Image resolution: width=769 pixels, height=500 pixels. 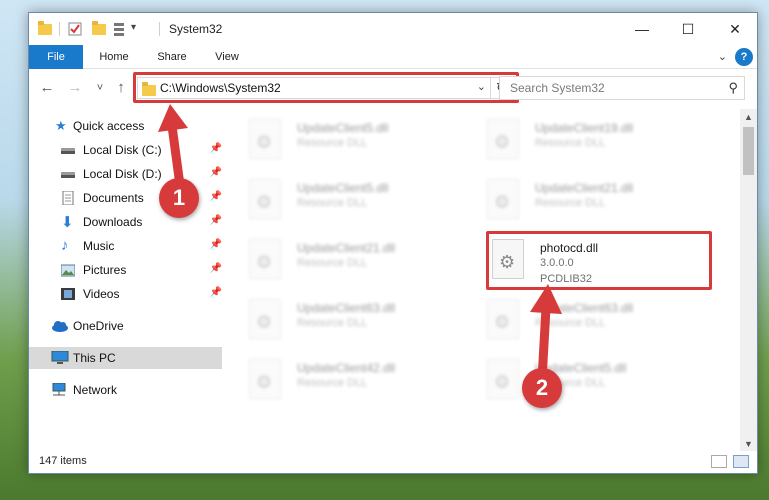 I want to click on help-icon: ?, so click(x=744, y=57).